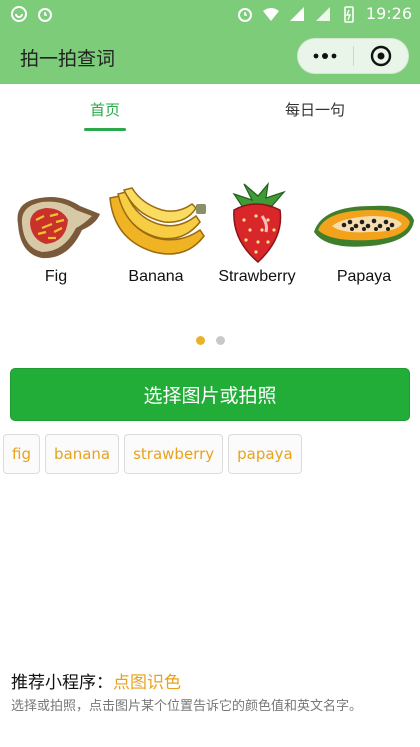  I want to click on choose-image-or-photo-button: 选择图片或拍照, so click(210, 394).